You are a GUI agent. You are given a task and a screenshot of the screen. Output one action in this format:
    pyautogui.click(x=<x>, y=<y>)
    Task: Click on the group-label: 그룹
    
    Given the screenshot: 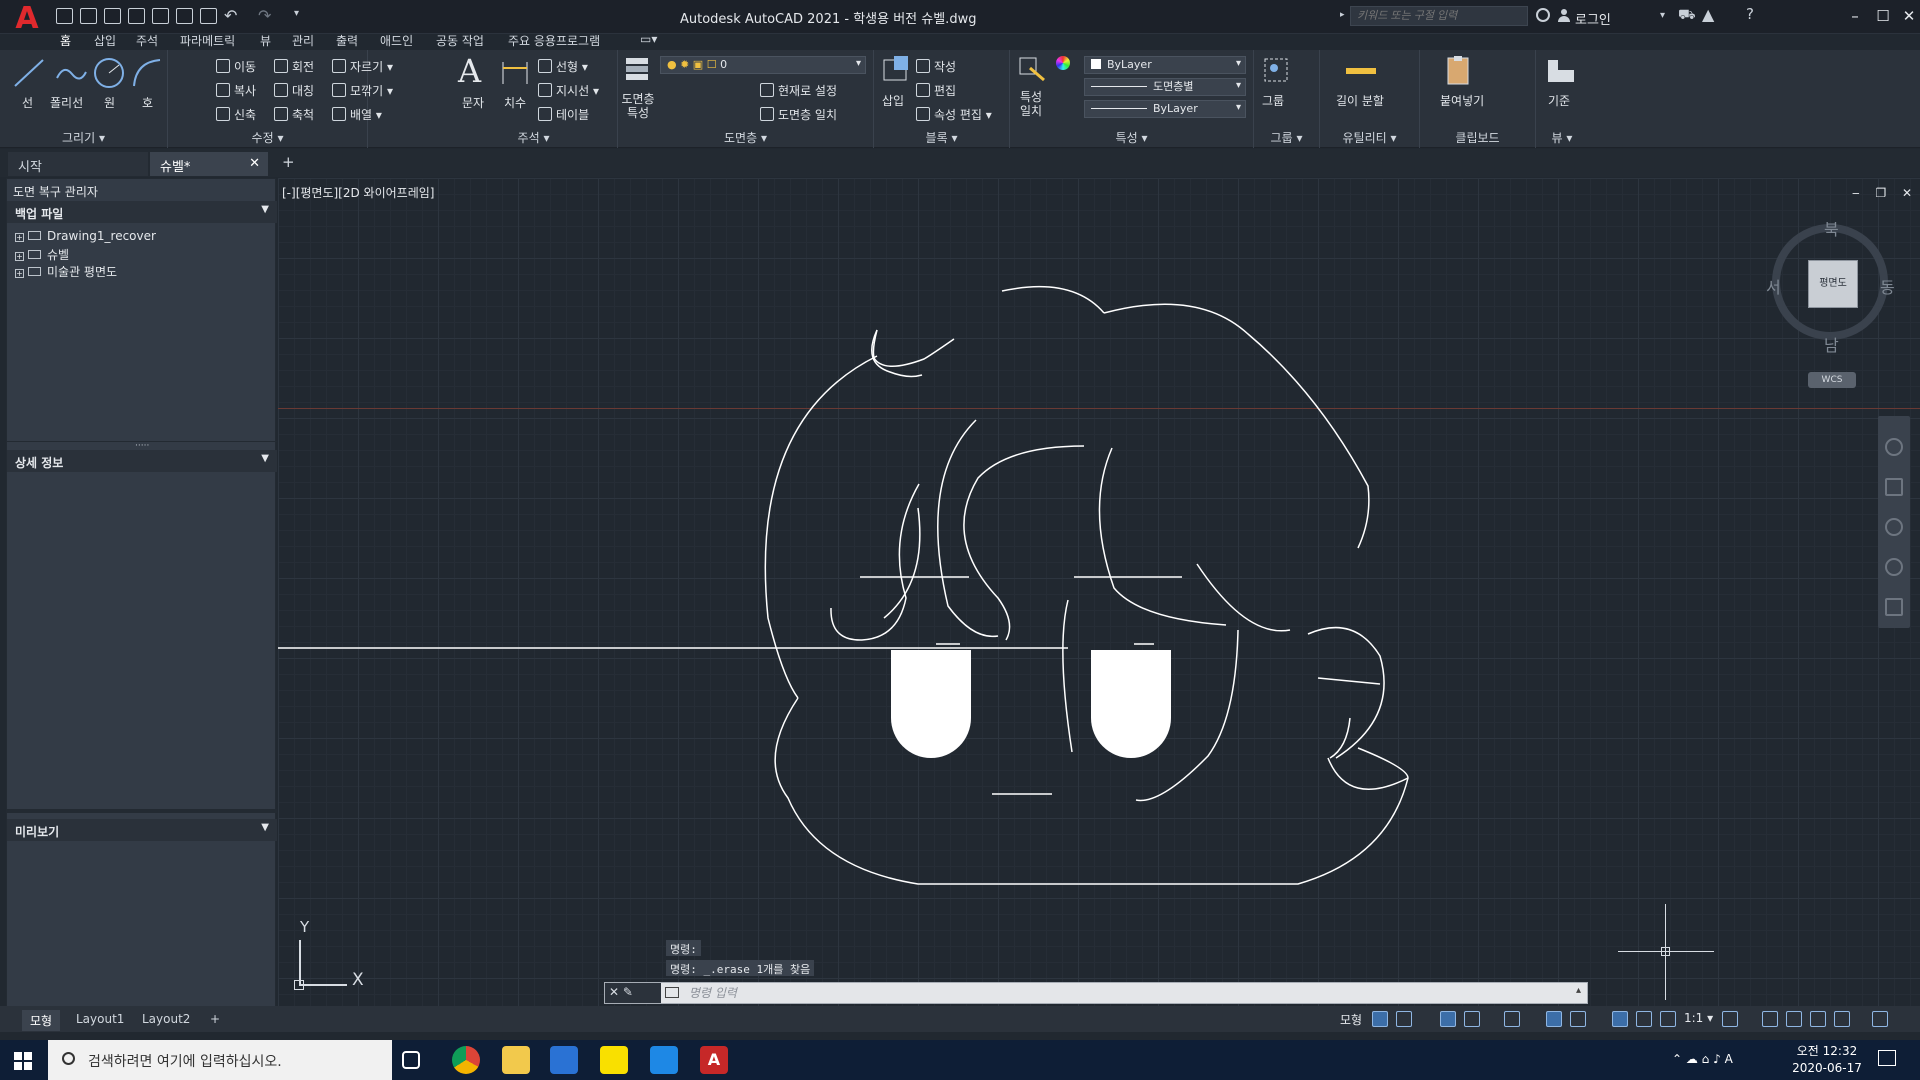 What is the action you would take?
    pyautogui.click(x=1273, y=100)
    